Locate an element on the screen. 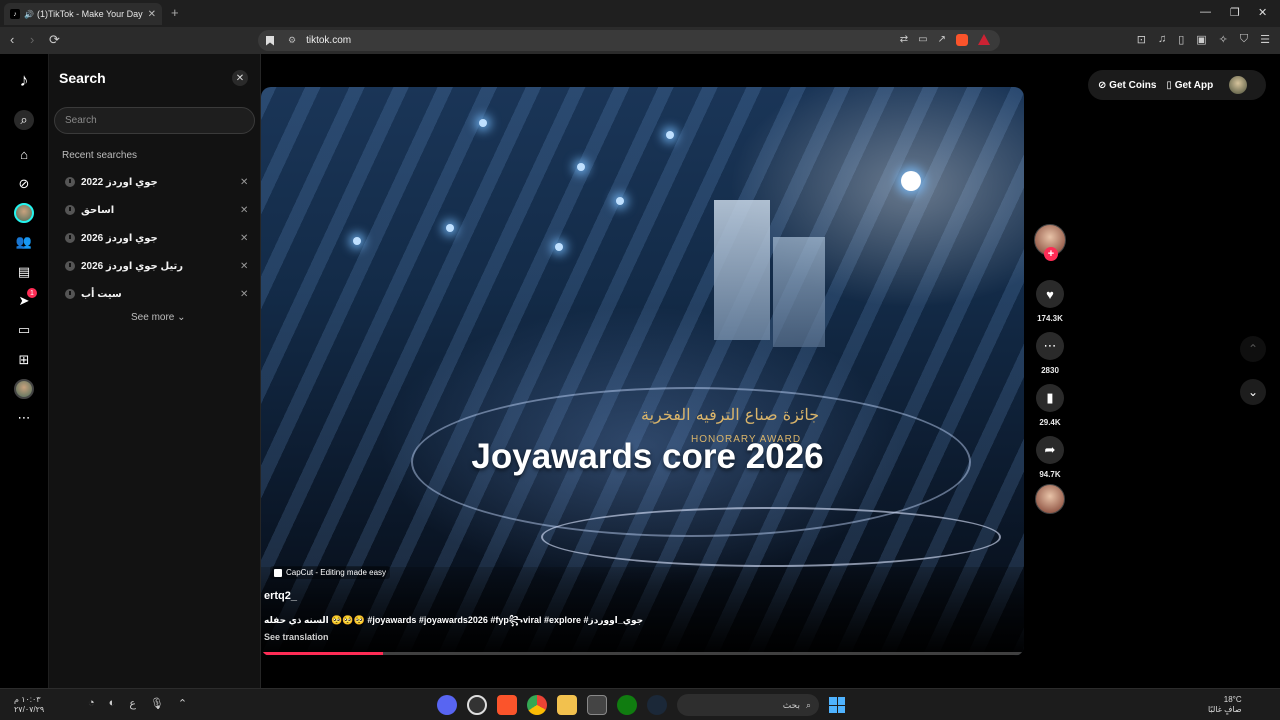  reload-icon: ⟳ is located at coordinates (54, 40).